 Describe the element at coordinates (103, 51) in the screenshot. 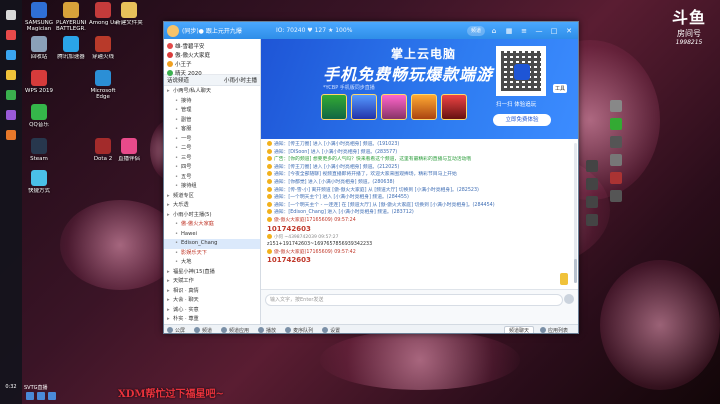

I see `desktop-icon: 穿越火线` at that location.